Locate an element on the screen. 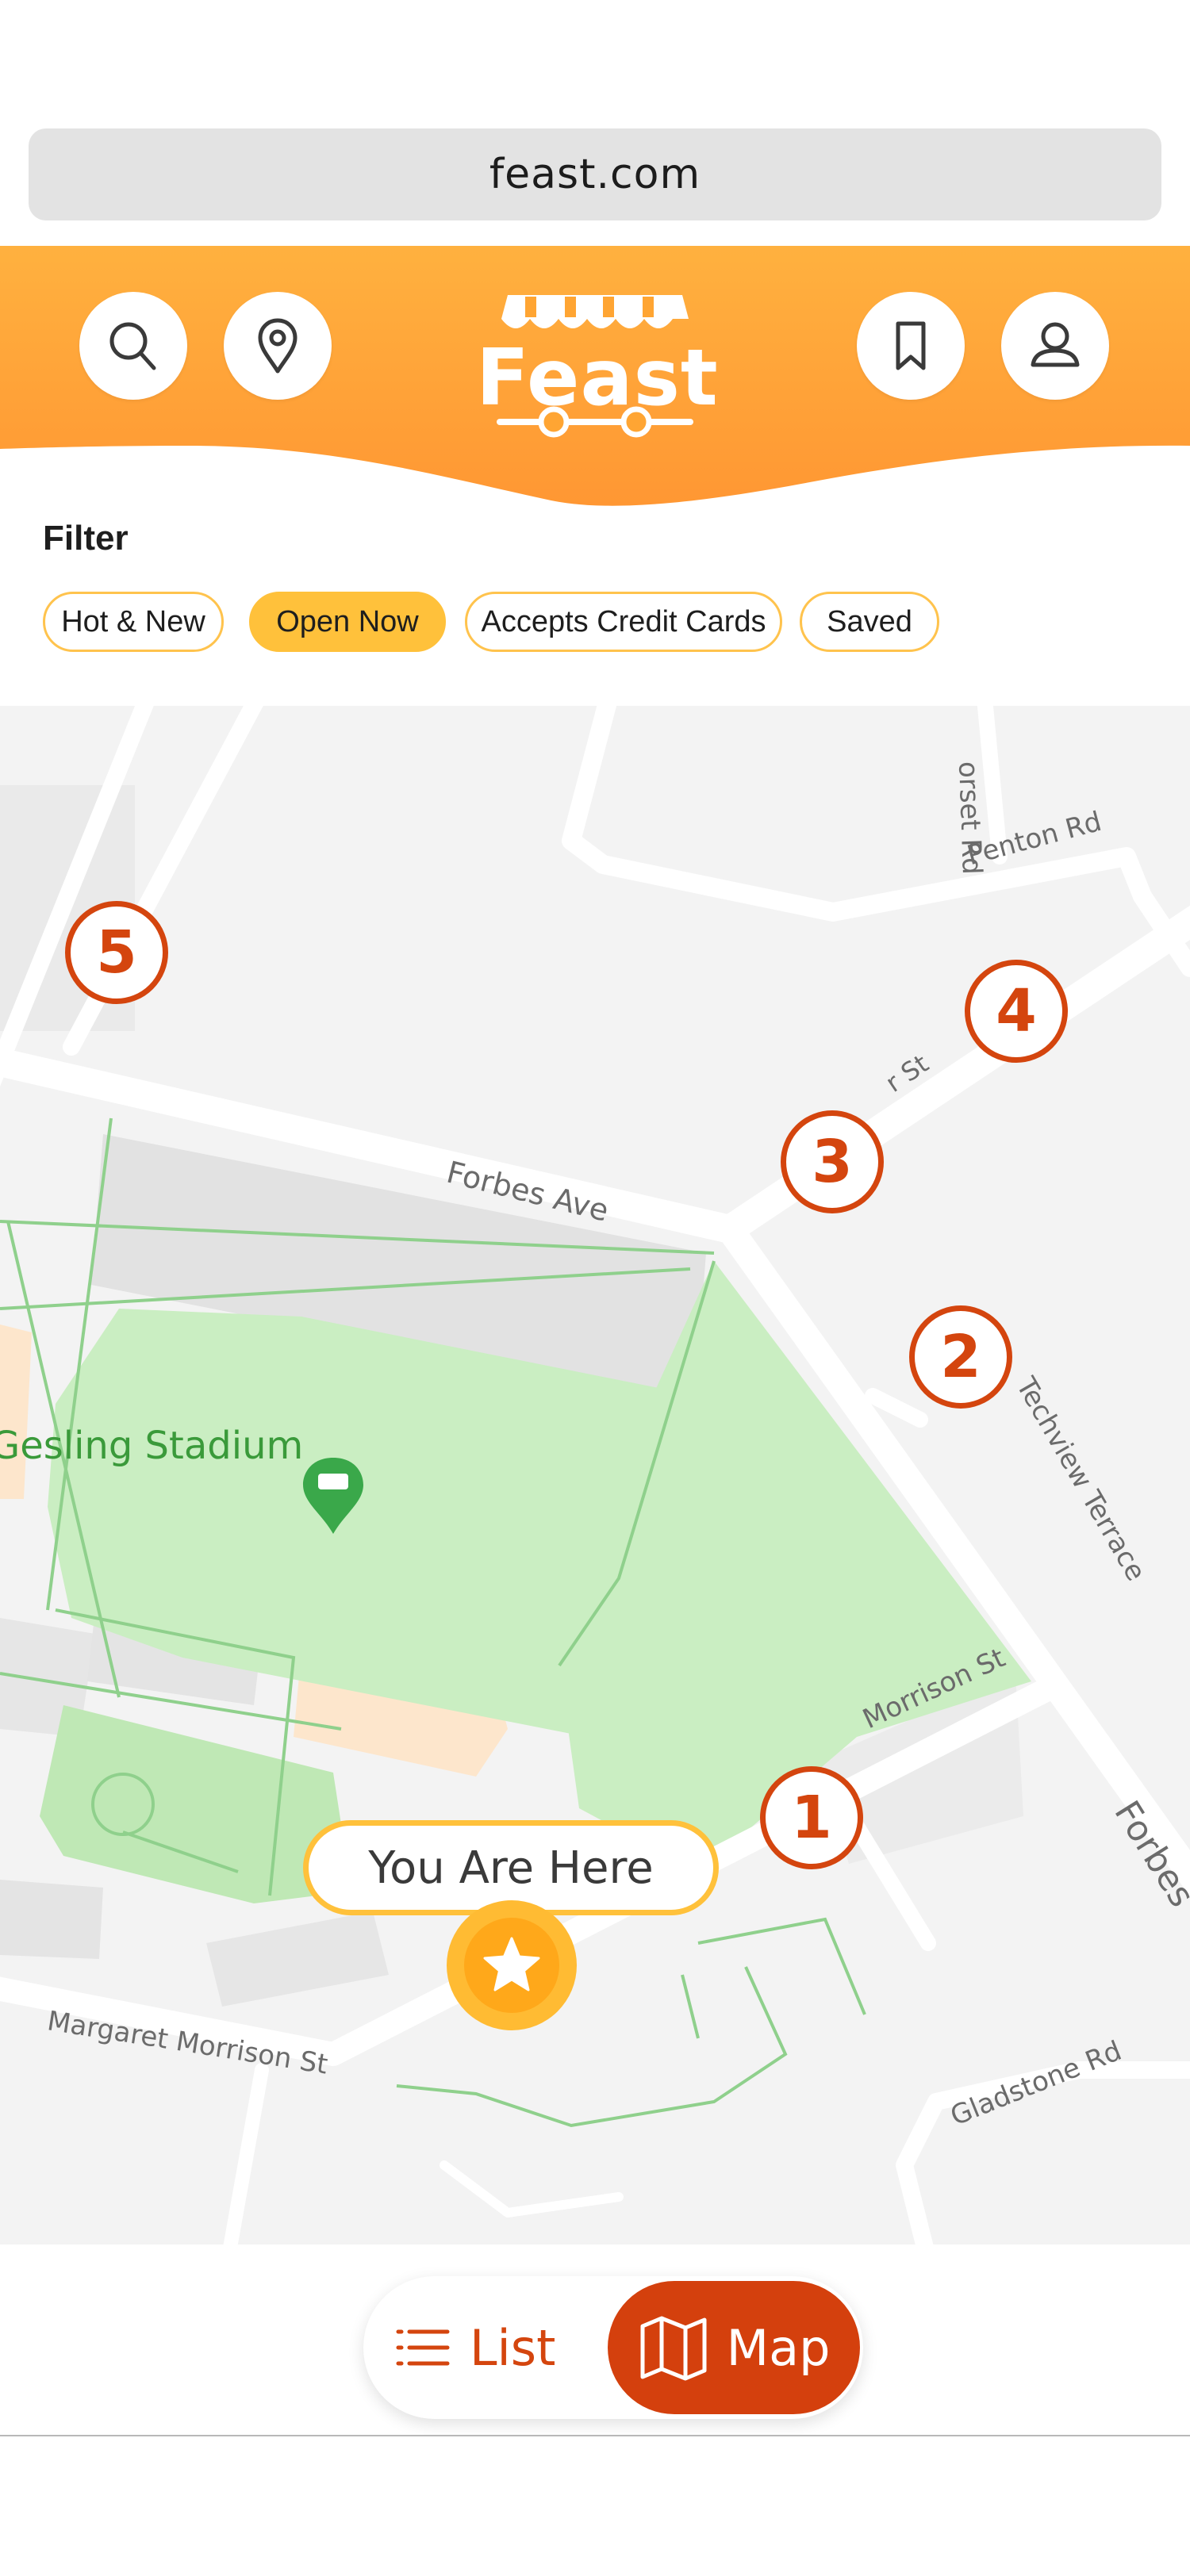 The height and width of the screenshot is (2576, 1190). chip-accepts-credit-cards: Accepts Credit Cards is located at coordinates (623, 622).